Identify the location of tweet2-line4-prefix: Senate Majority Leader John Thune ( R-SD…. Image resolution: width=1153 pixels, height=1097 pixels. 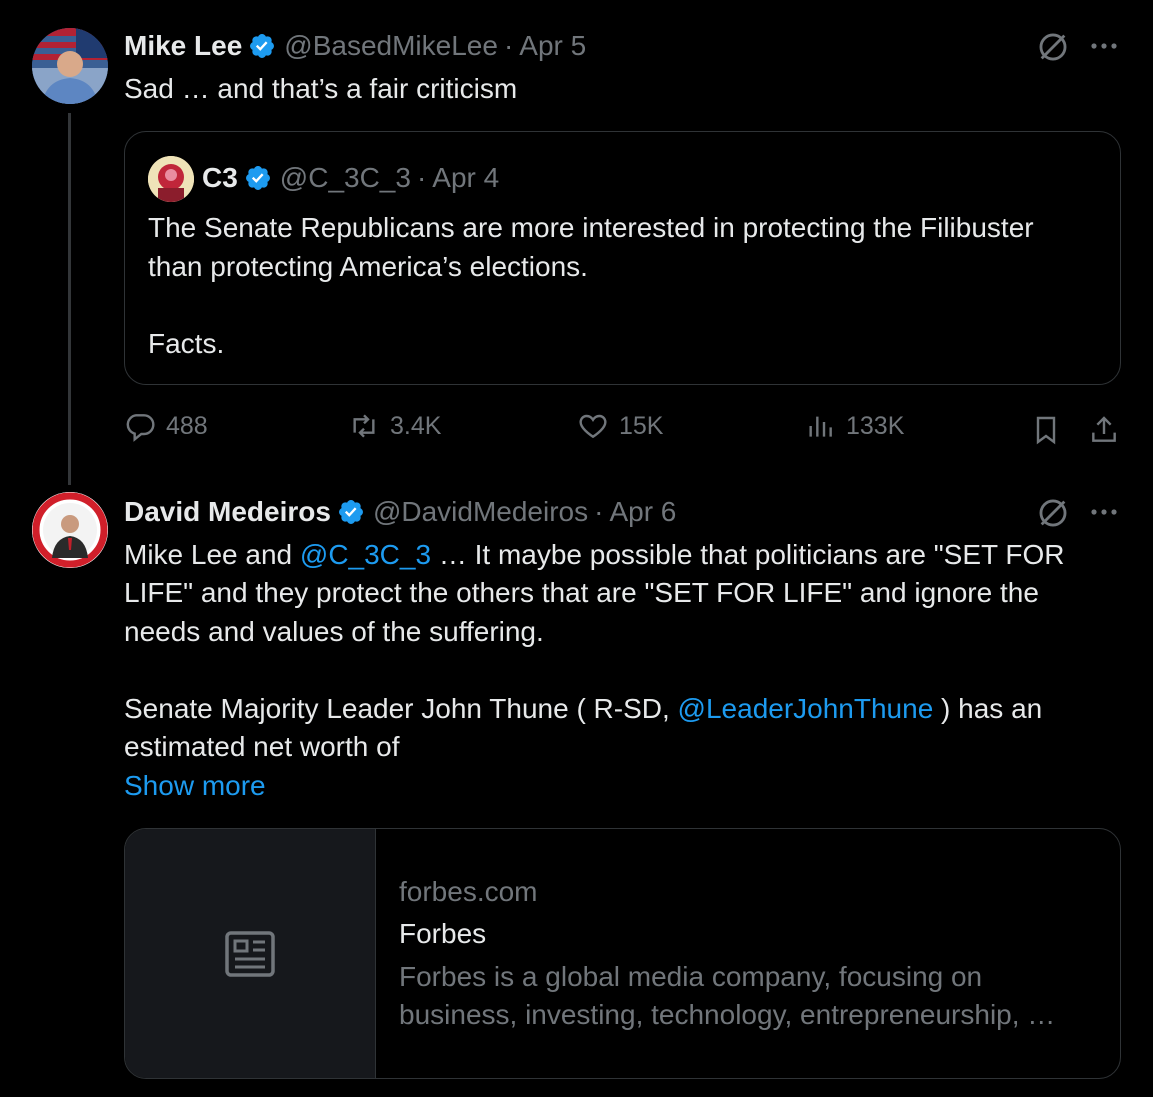
(401, 708).